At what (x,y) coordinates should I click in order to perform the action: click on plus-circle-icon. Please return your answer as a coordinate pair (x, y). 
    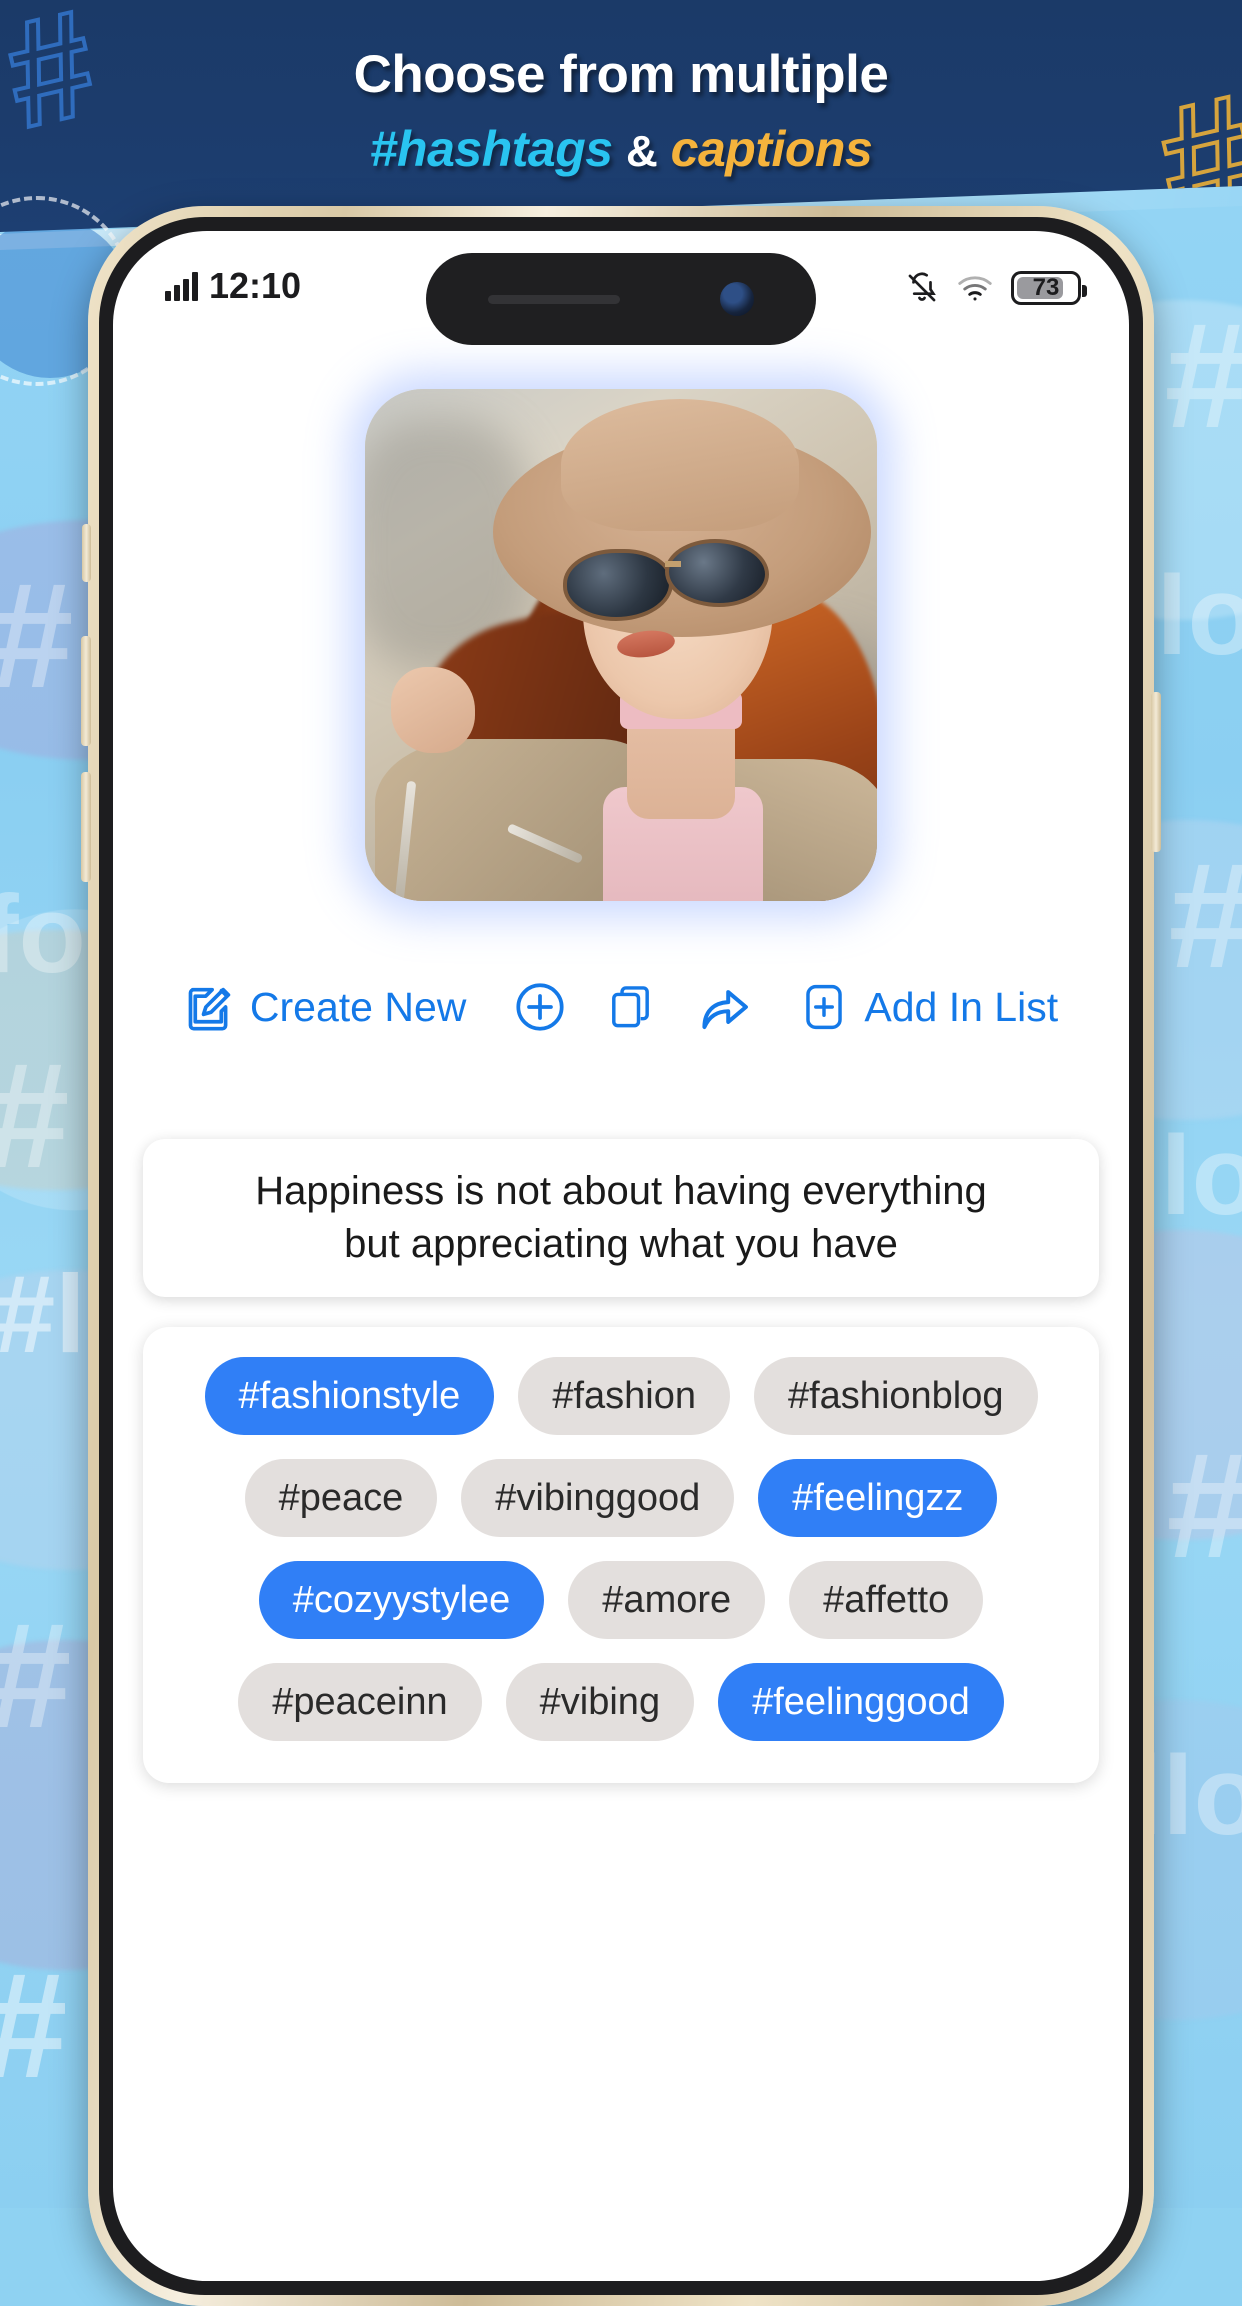
    Looking at the image, I should click on (540, 1007).